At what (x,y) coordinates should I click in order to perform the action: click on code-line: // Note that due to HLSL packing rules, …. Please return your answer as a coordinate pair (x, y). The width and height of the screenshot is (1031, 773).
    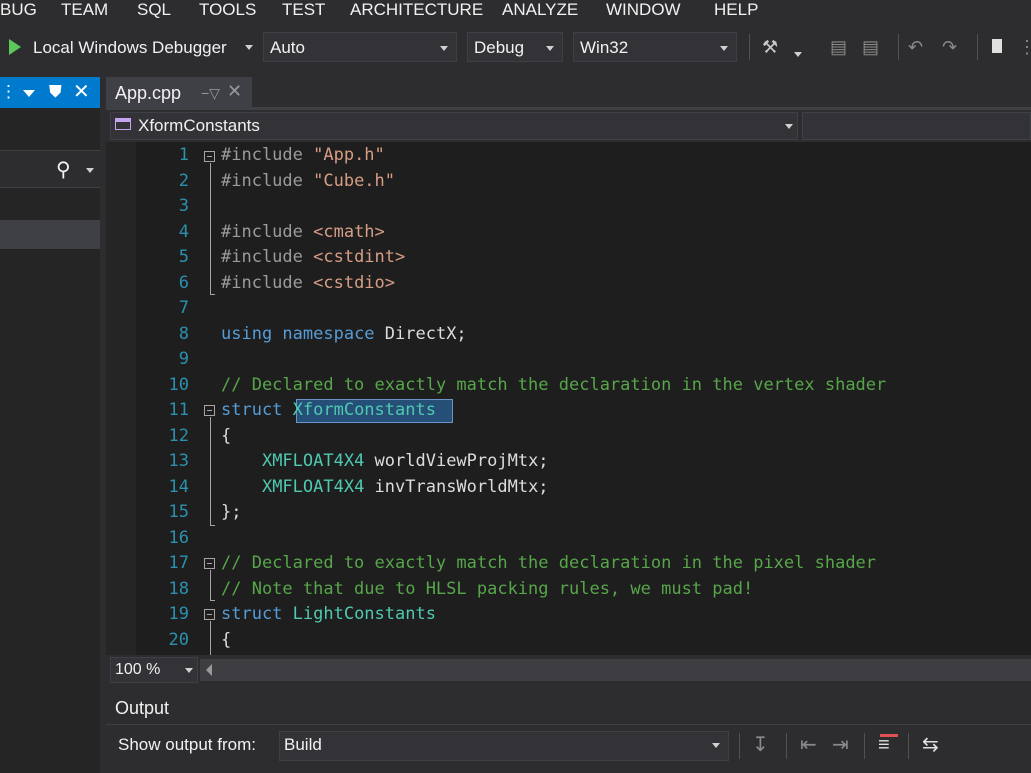
    Looking at the image, I should click on (487, 589).